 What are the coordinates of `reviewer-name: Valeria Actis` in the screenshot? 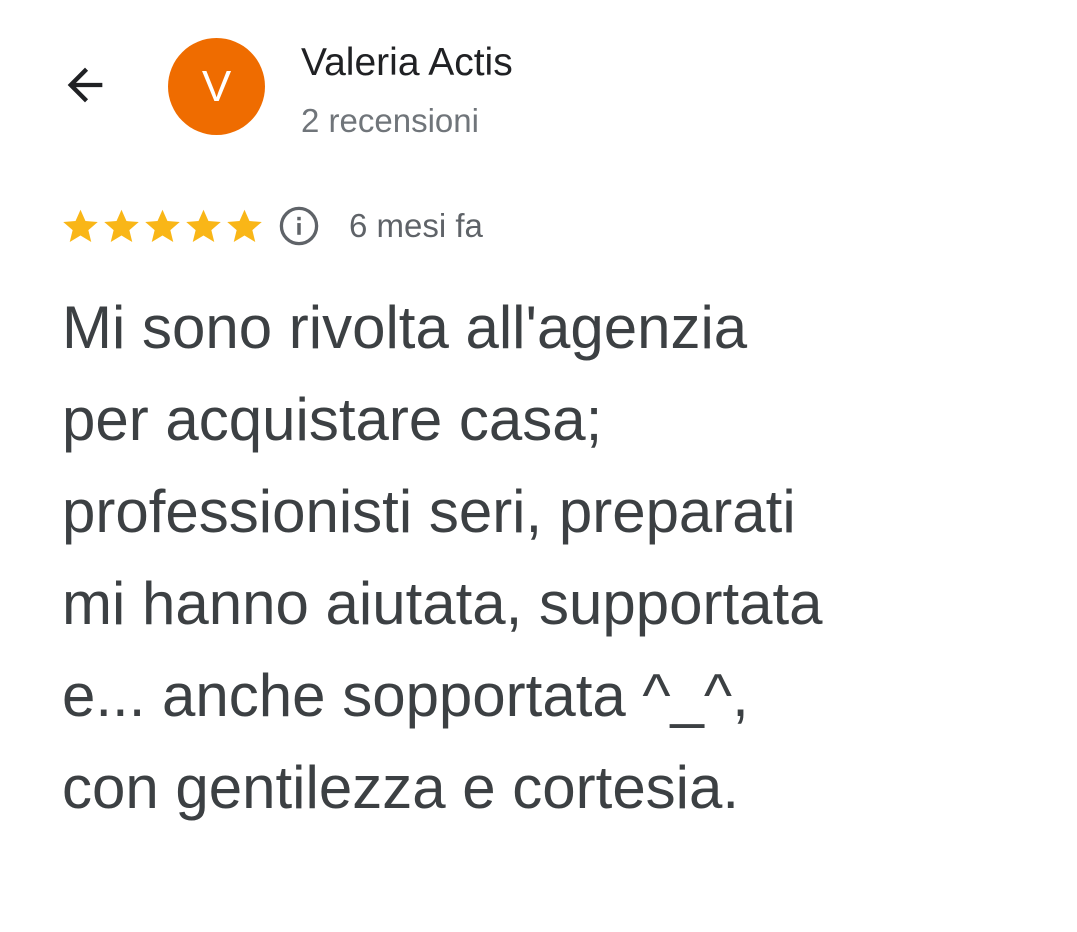 It's located at (407, 63).